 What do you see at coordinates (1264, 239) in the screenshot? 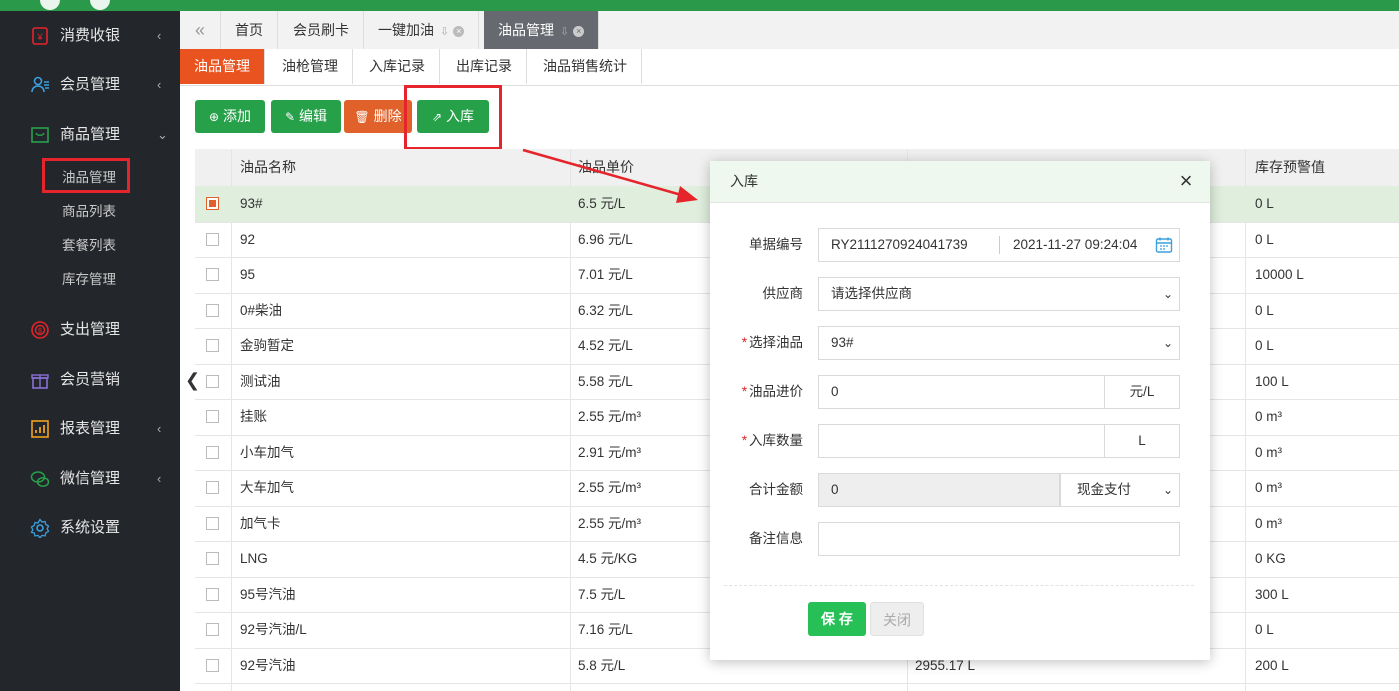
I see `cell-warning: 0 L` at bounding box center [1264, 239].